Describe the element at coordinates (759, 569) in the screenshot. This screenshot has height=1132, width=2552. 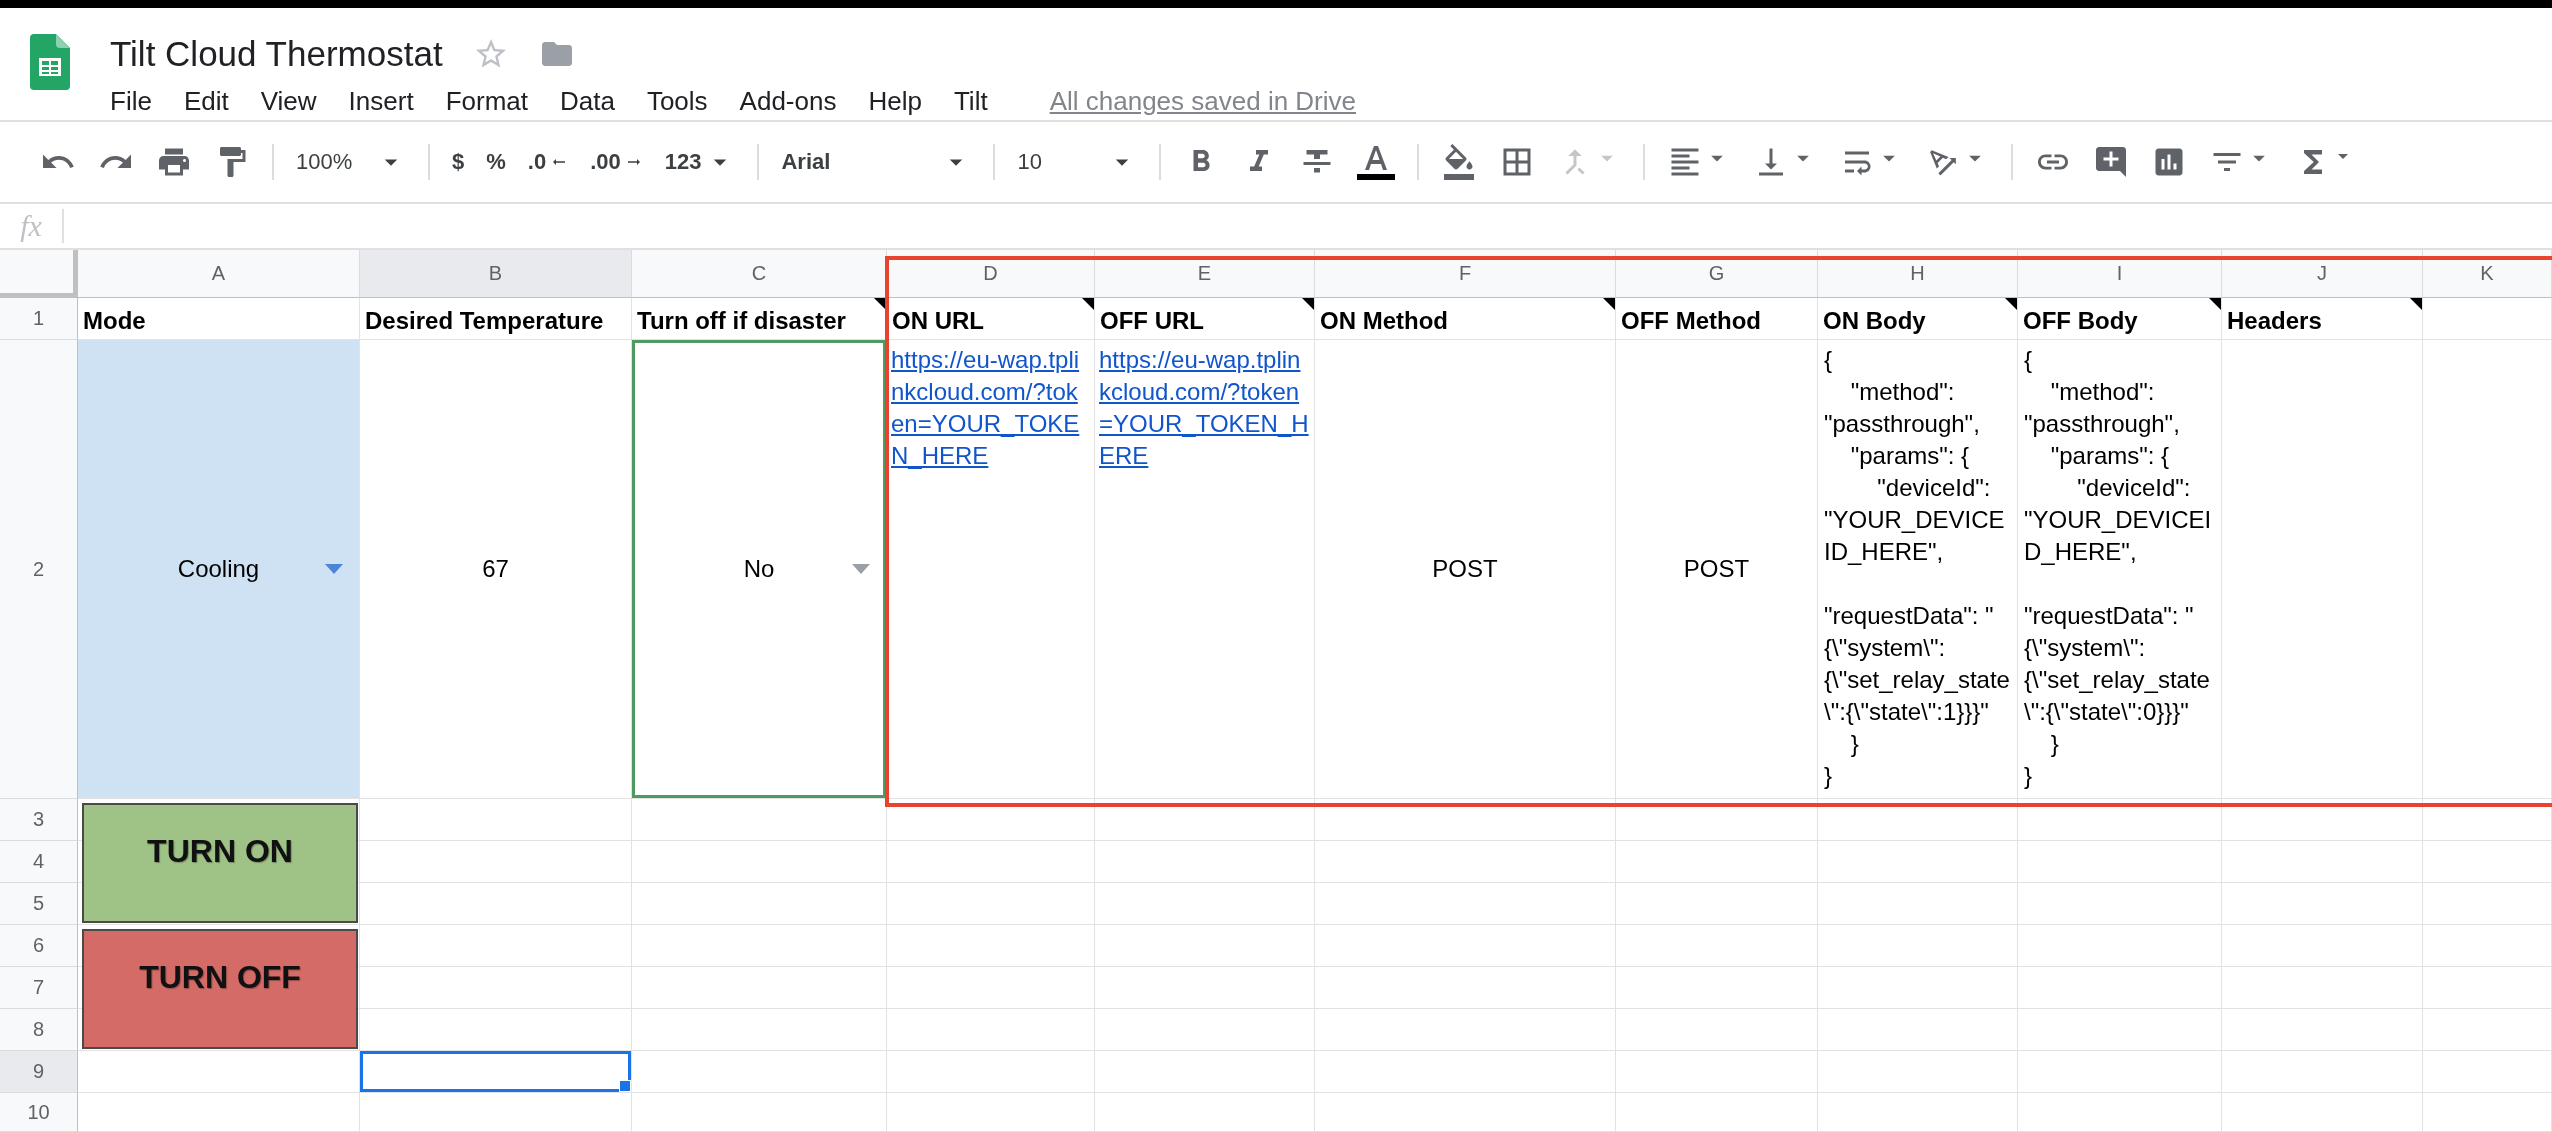
I see `dropdown-cell: No` at that location.